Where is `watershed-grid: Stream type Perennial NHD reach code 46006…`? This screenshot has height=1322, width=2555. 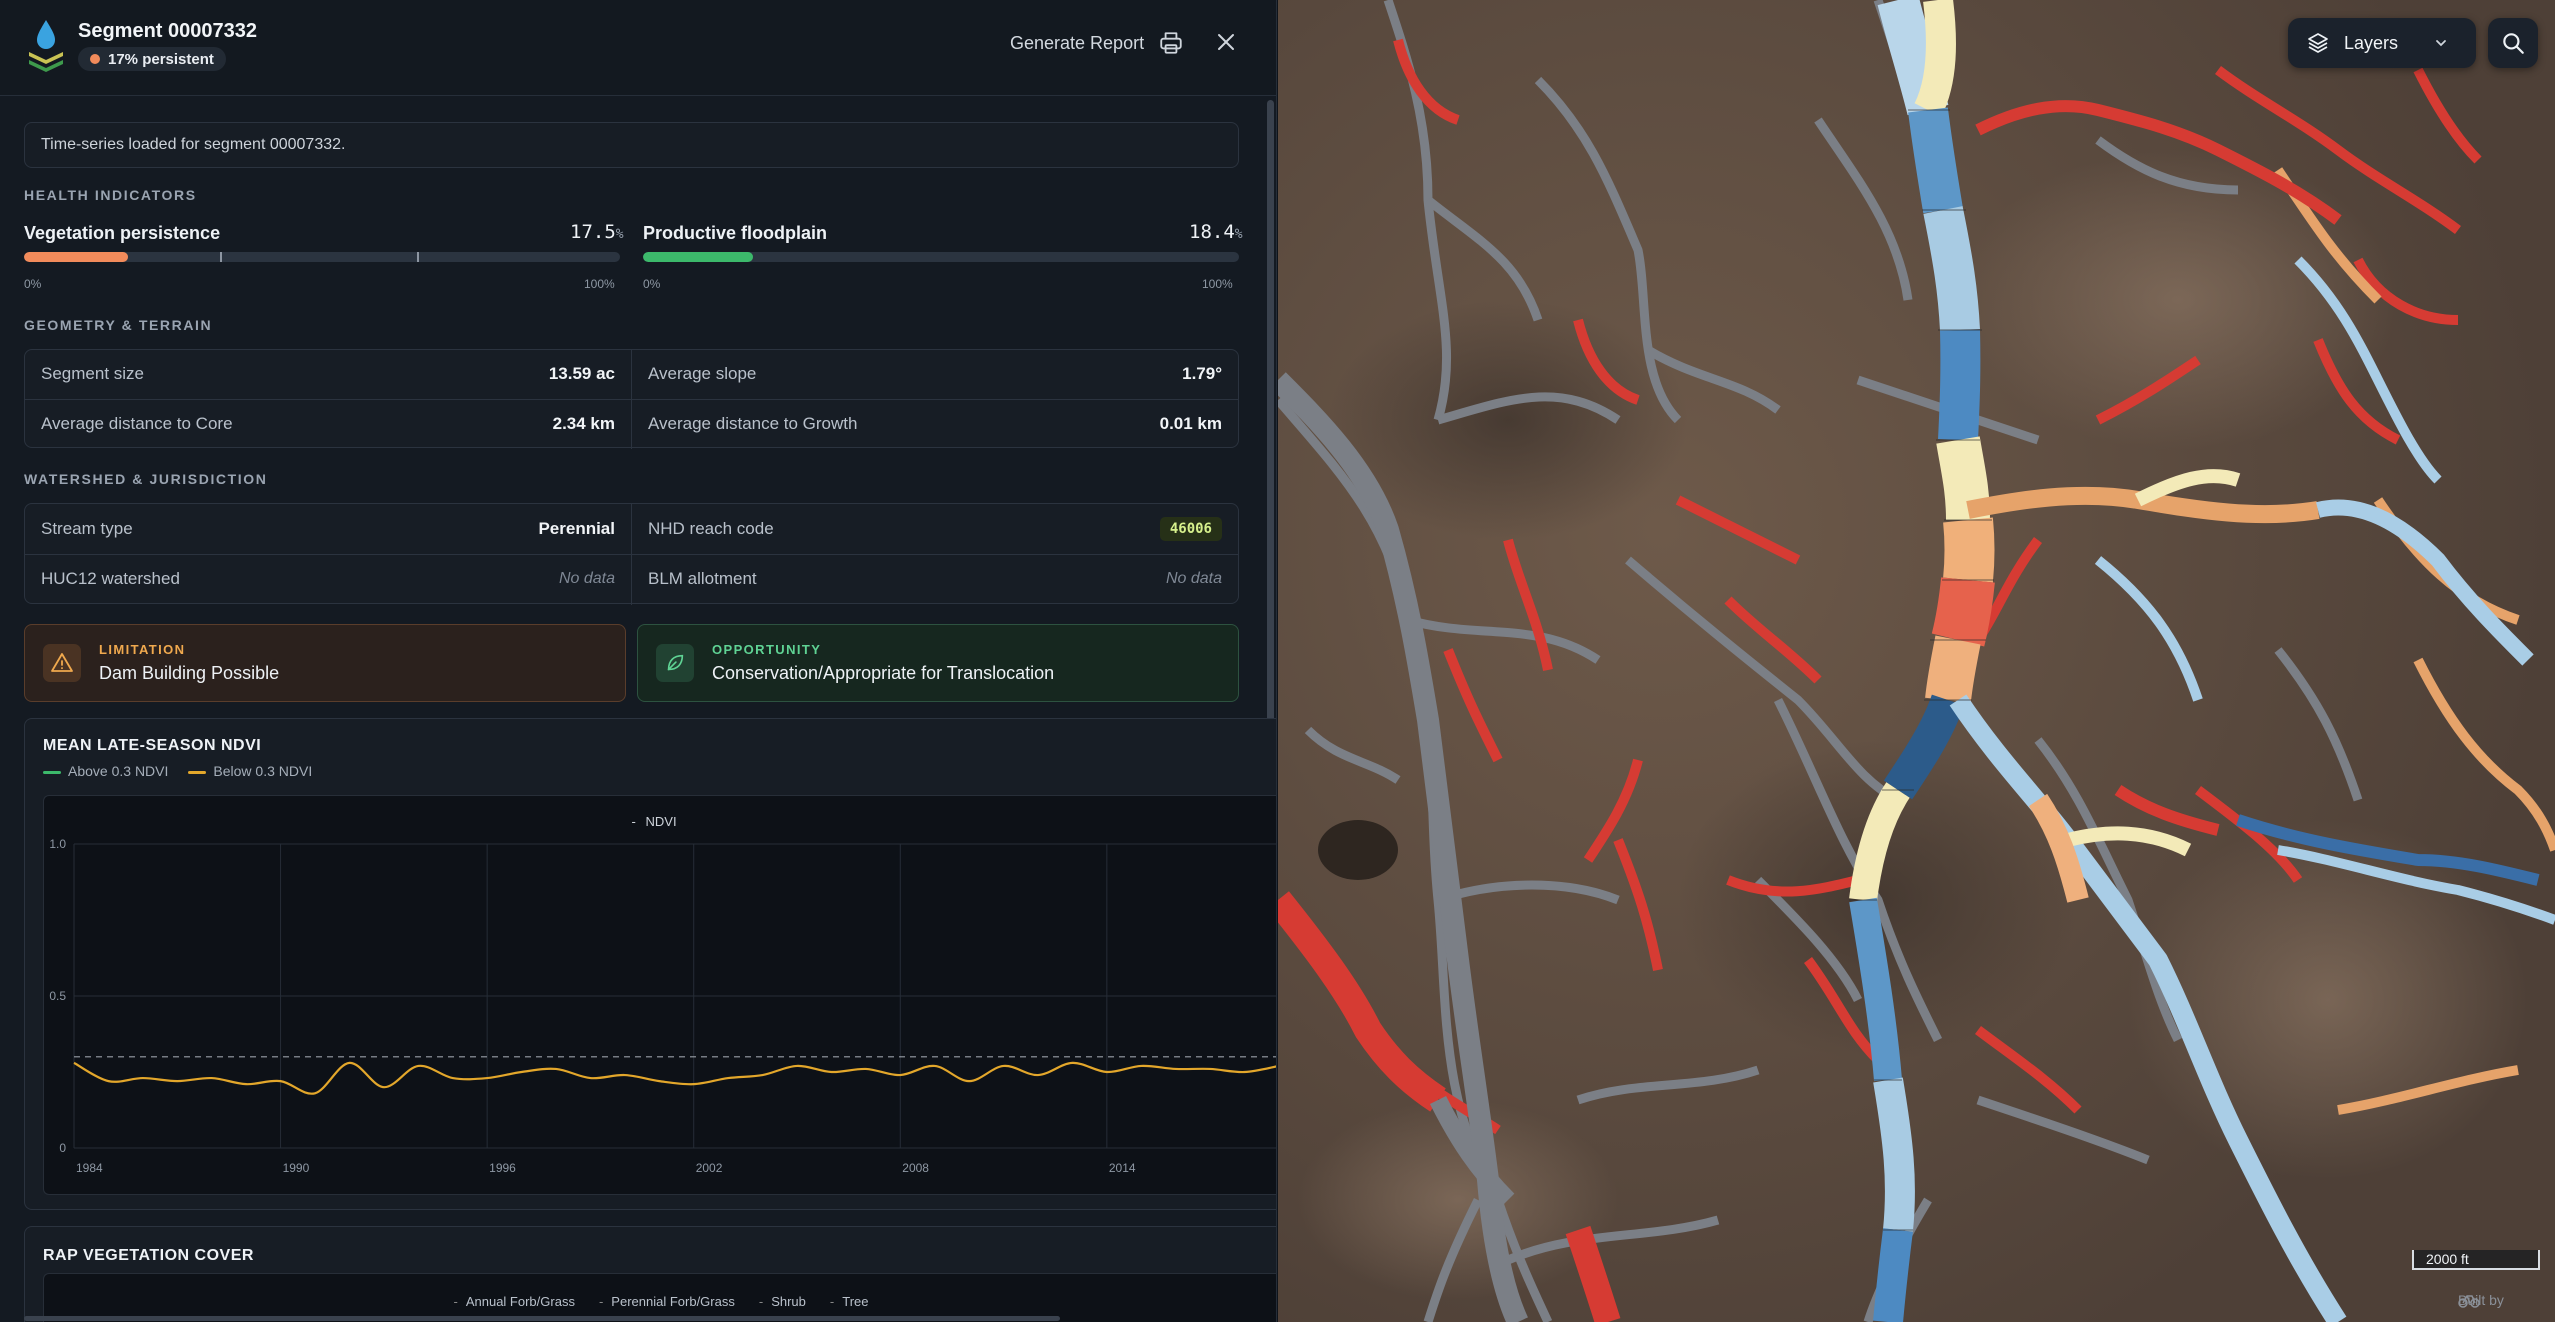 watershed-grid: Stream type Perennial NHD reach code 46006… is located at coordinates (631, 554).